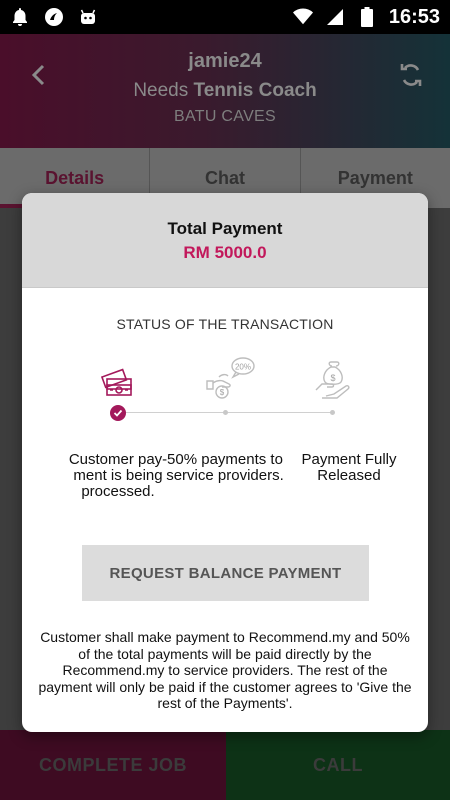 The height and width of the screenshot is (800, 450). Describe the element at coordinates (338, 765) in the screenshot. I see `call-button: CALL` at that location.